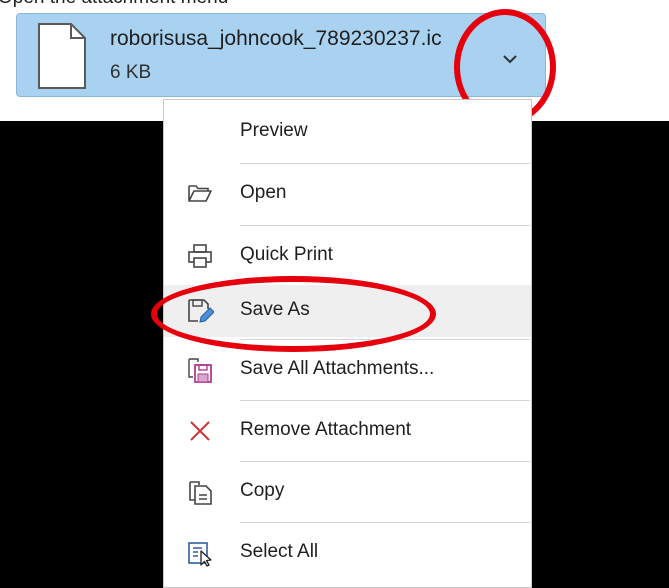  Describe the element at coordinates (200, 493) in the screenshot. I see `copy-icon` at that location.